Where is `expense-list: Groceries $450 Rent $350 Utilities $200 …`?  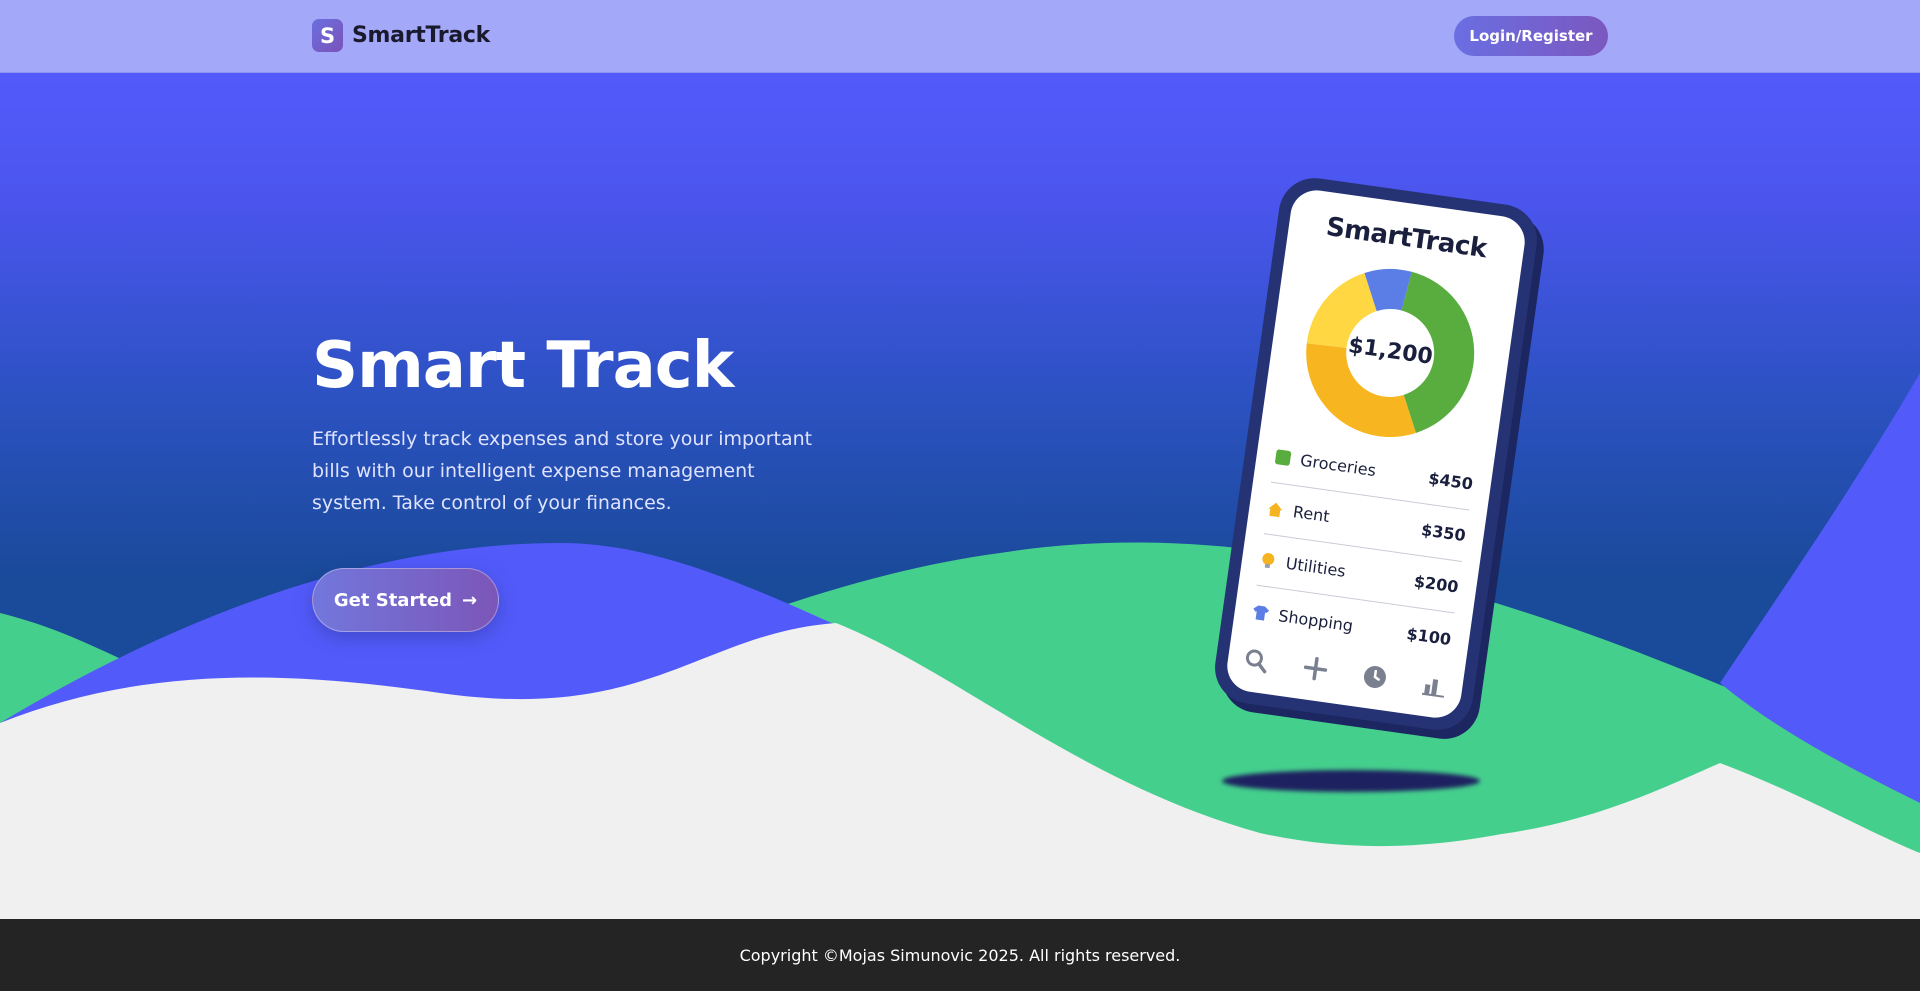
expense-list: Groceries $450 Rent $350 Utilities $200 … is located at coordinates (1363, 548).